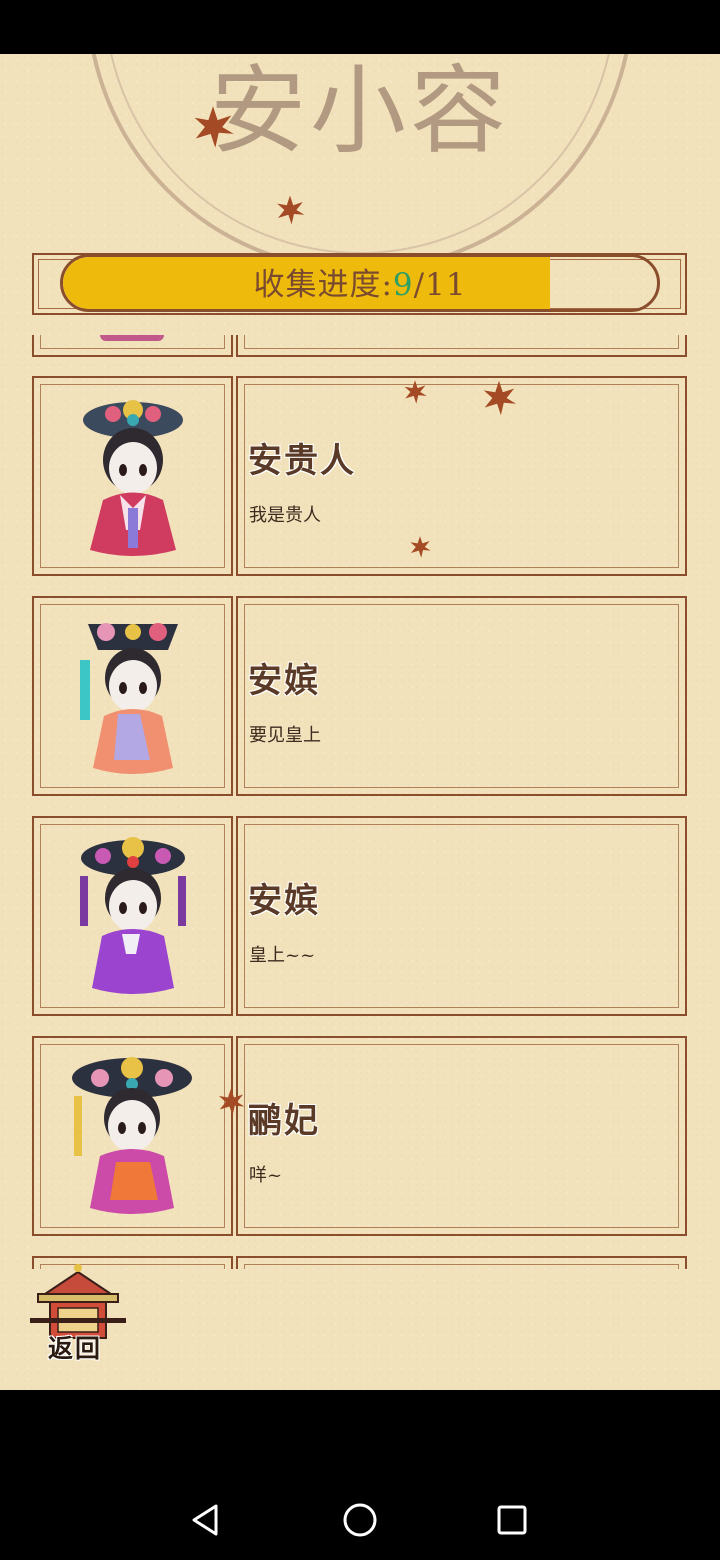 Image resolution: width=720 pixels, height=1560 pixels. What do you see at coordinates (266, 1175) in the screenshot?
I see `character-line: 咩~` at bounding box center [266, 1175].